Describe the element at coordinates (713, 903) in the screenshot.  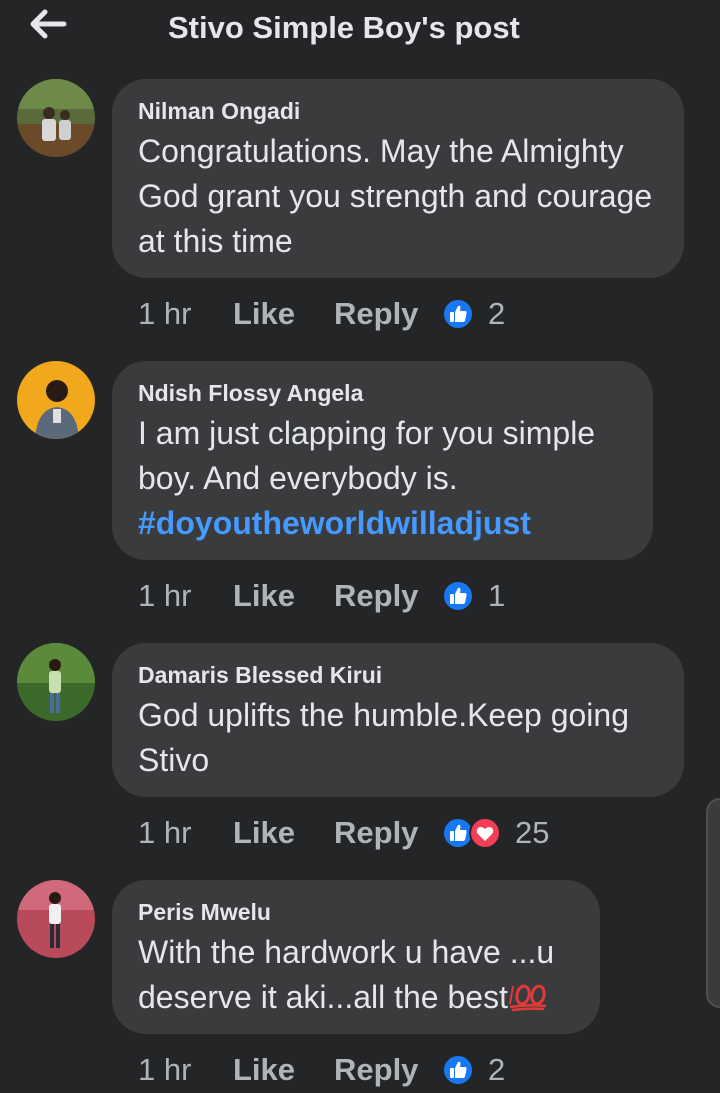
I see `scroll-handle` at that location.